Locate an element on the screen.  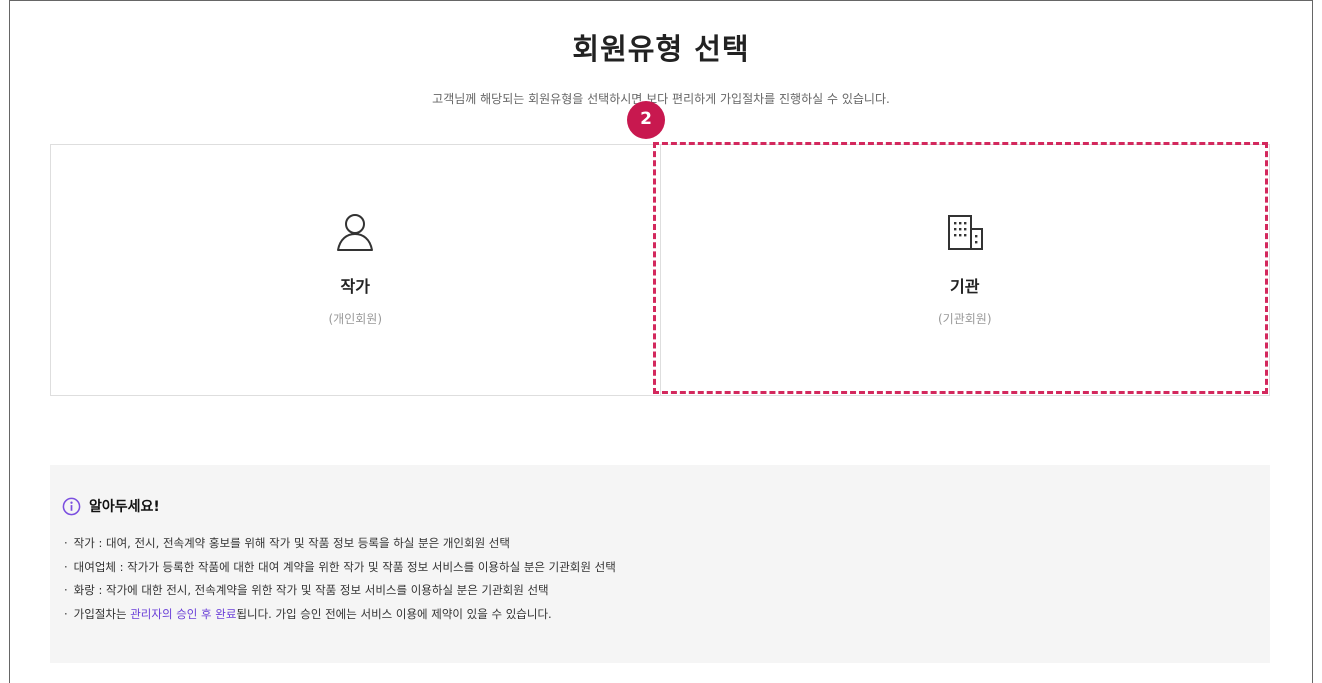
notice-item-highlight: 관리자의 승인 후 완료 is located at coordinates (183, 613).